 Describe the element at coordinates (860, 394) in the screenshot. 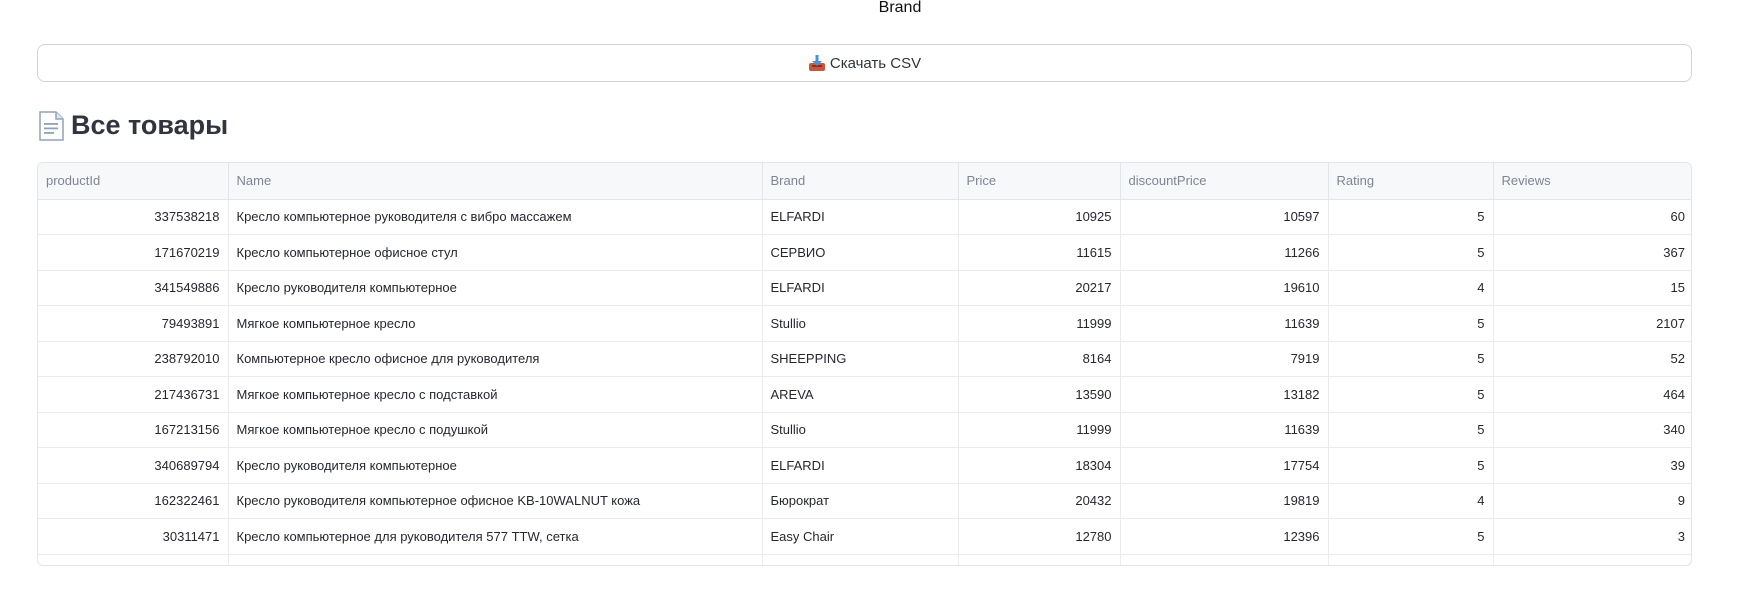

I see `cell-brand: AREVA` at that location.